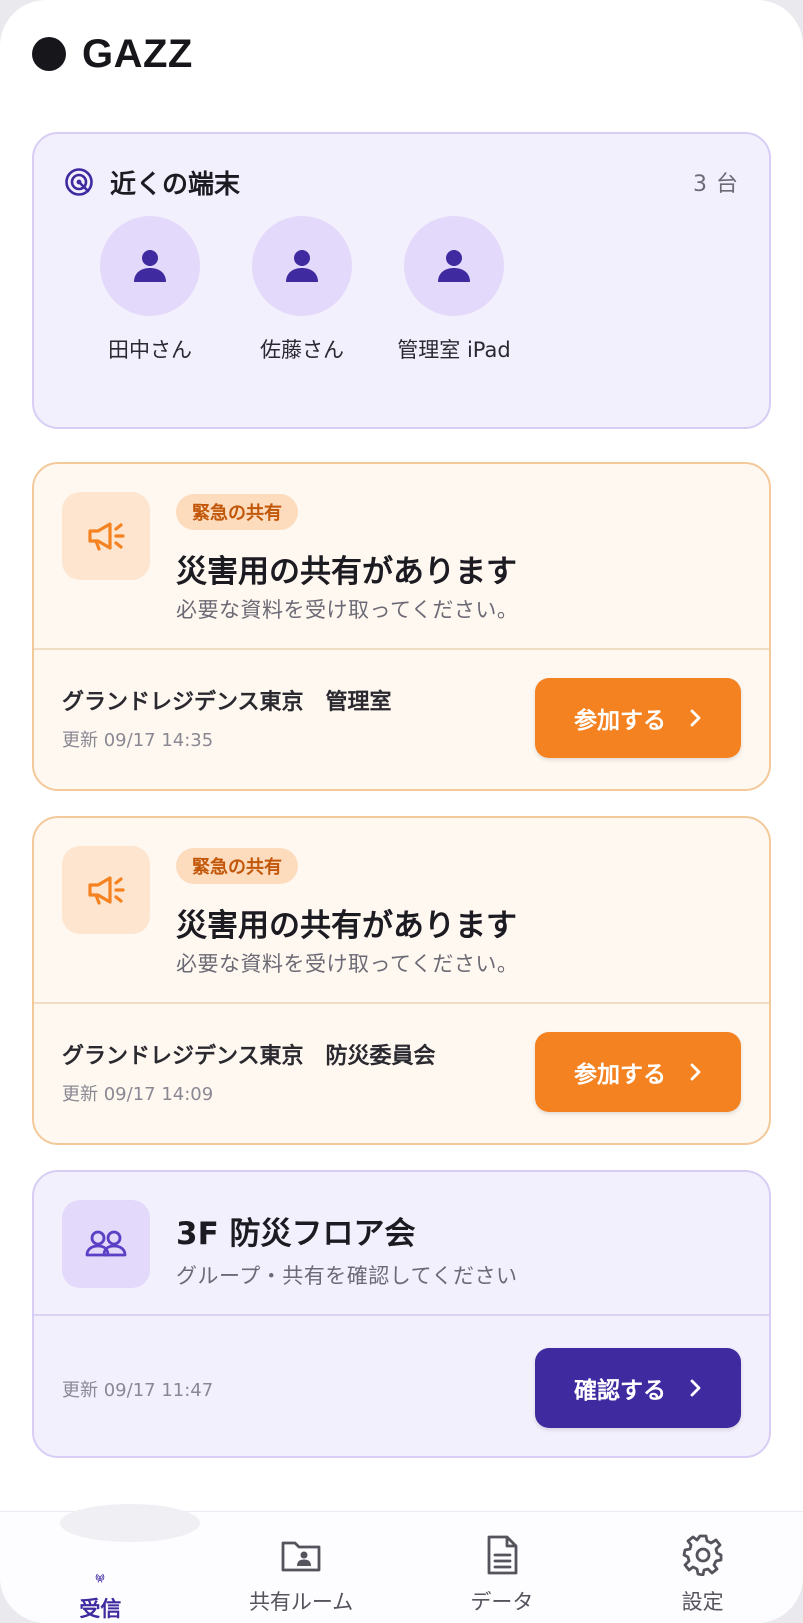  Describe the element at coordinates (454, 350) in the screenshot. I see `device-name: 管理室 iPad` at that location.